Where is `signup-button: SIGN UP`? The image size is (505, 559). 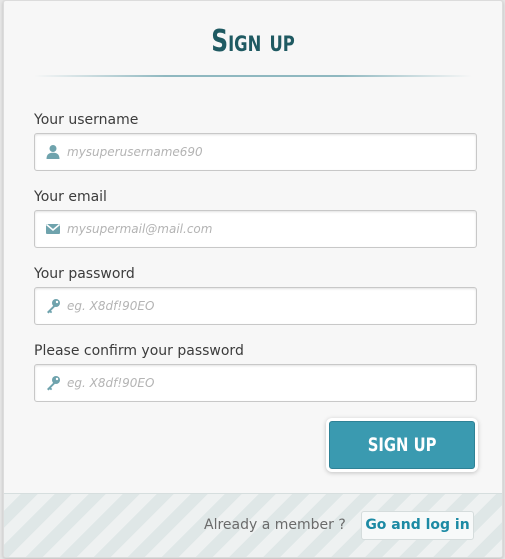 signup-button: SIGN UP is located at coordinates (402, 445).